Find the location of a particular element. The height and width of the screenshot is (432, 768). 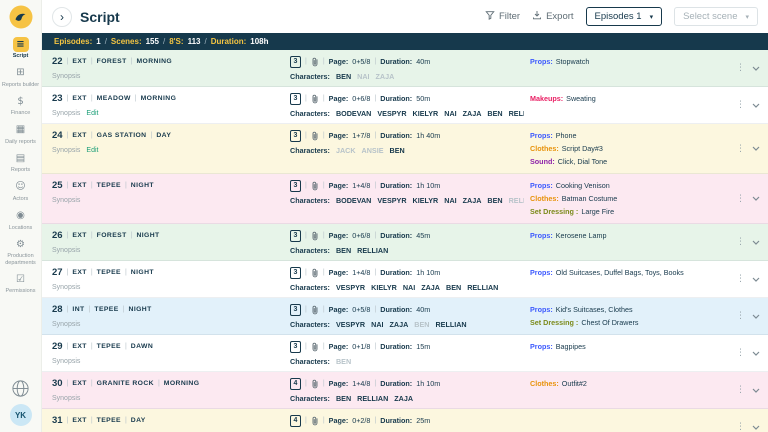

sidebar-item-locations: ◉ Locations is located at coordinates (21, 220).